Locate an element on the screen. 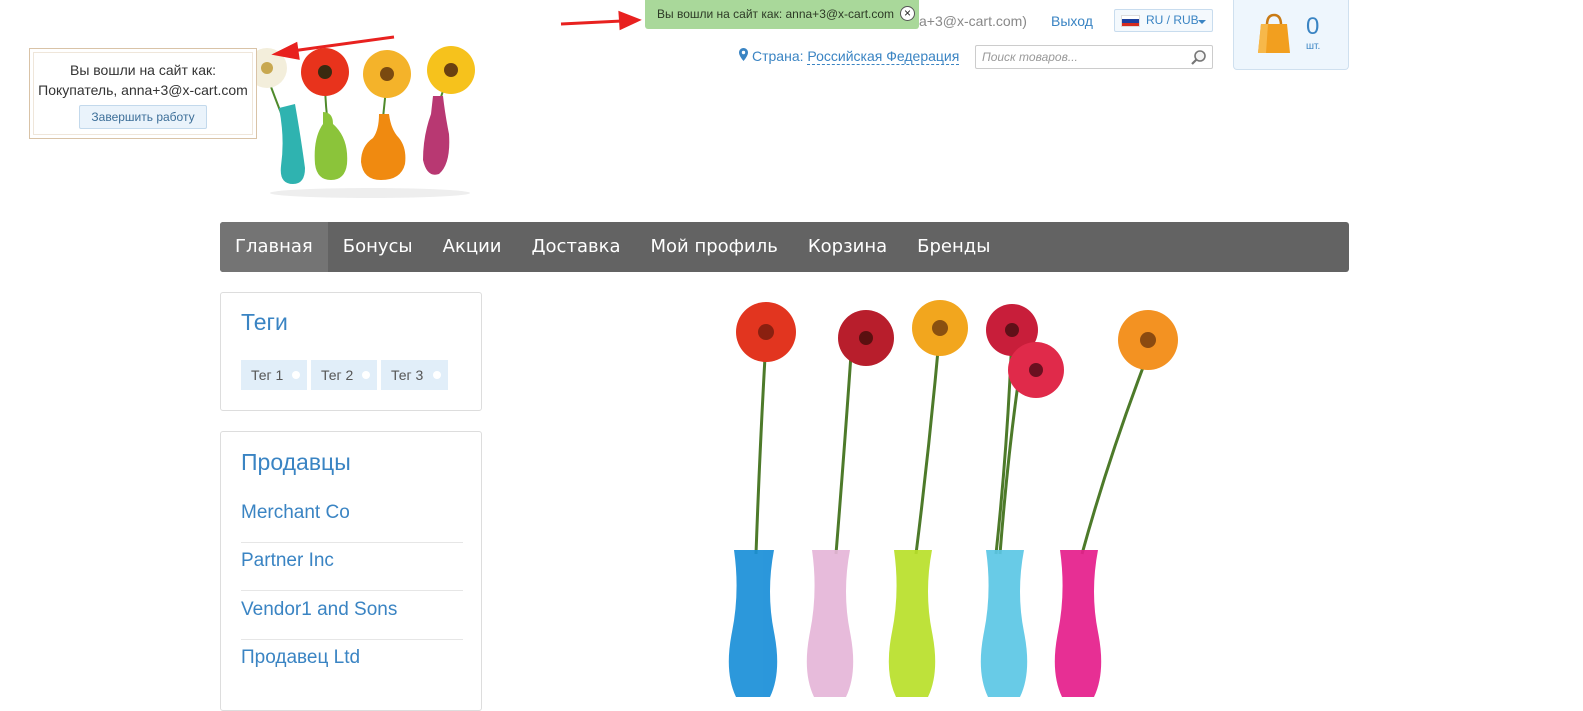  arrow-line-top is located at coordinates (591, 22).